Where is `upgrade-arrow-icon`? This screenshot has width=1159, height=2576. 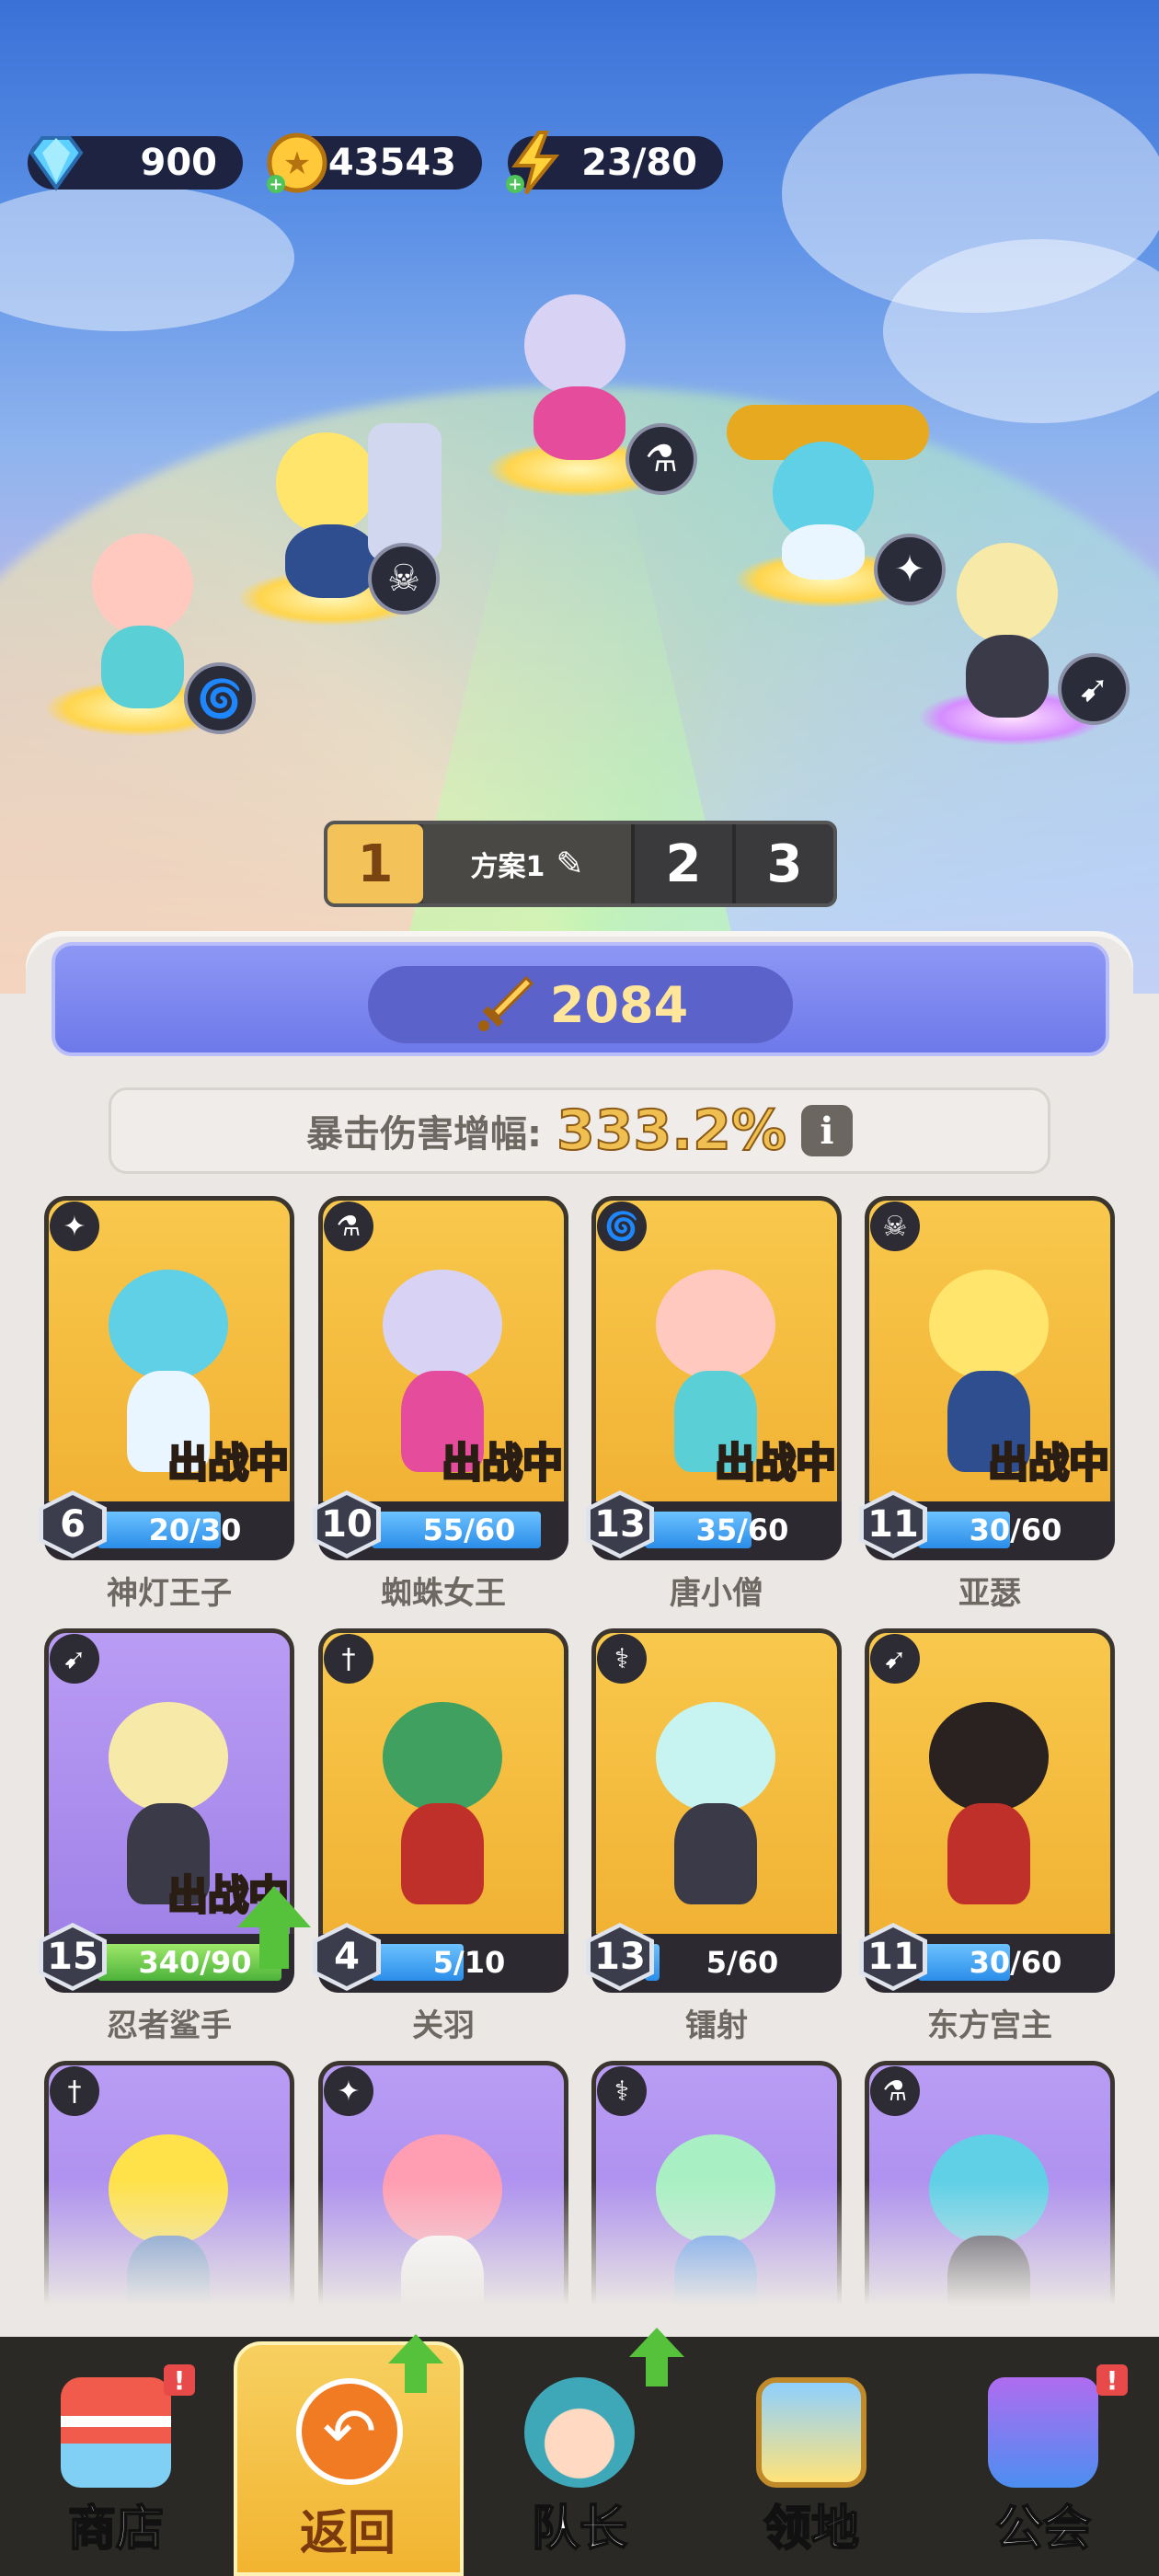 upgrade-arrow-icon is located at coordinates (656, 2357).